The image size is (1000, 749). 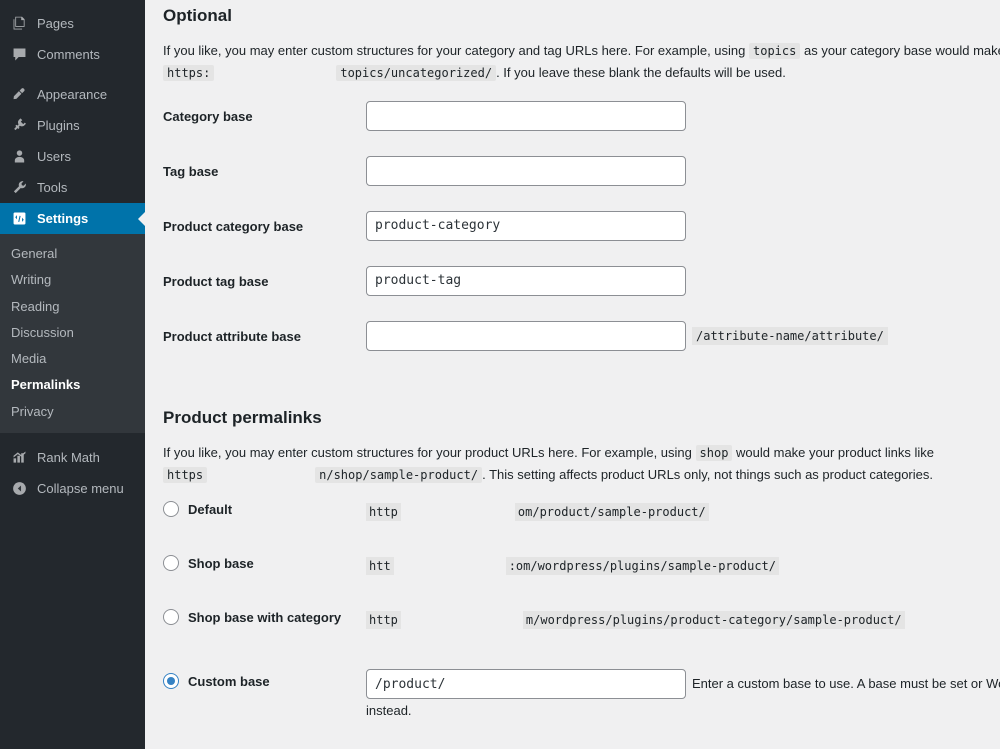 I want to click on shop-base-with-category-url-prefix: http, so click(x=383, y=620).